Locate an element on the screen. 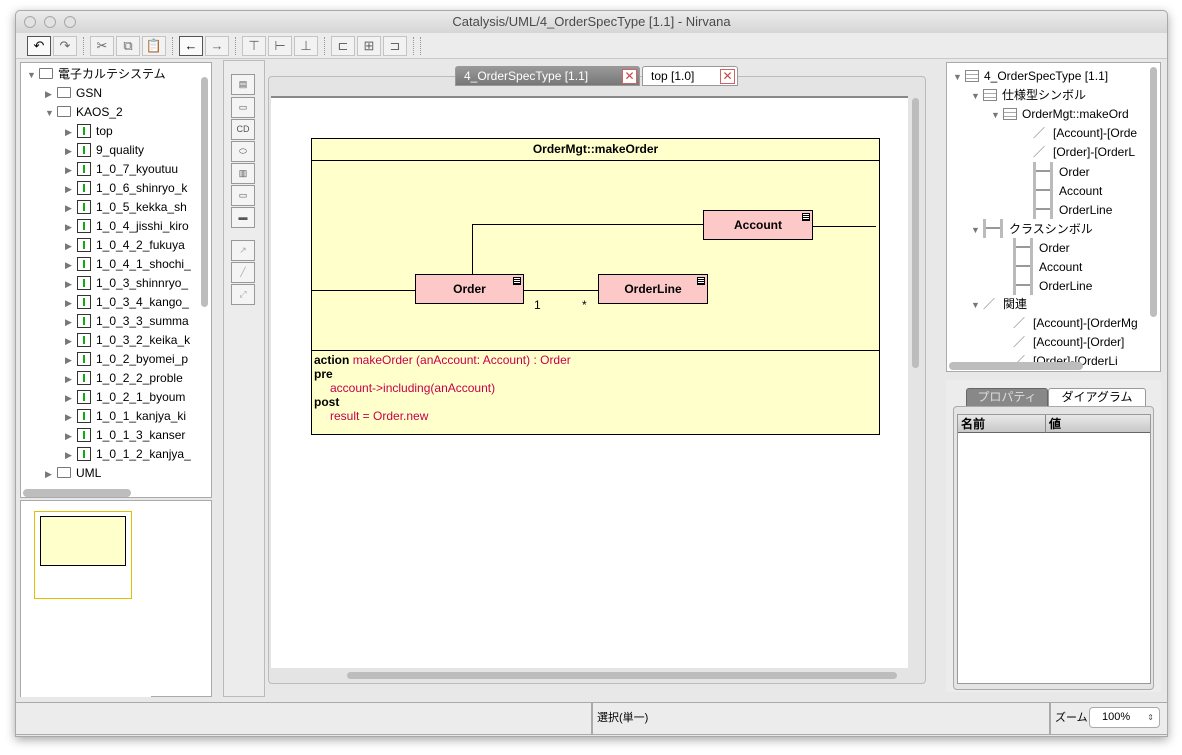  tree-vertical-scrollbar is located at coordinates (1153, 192).